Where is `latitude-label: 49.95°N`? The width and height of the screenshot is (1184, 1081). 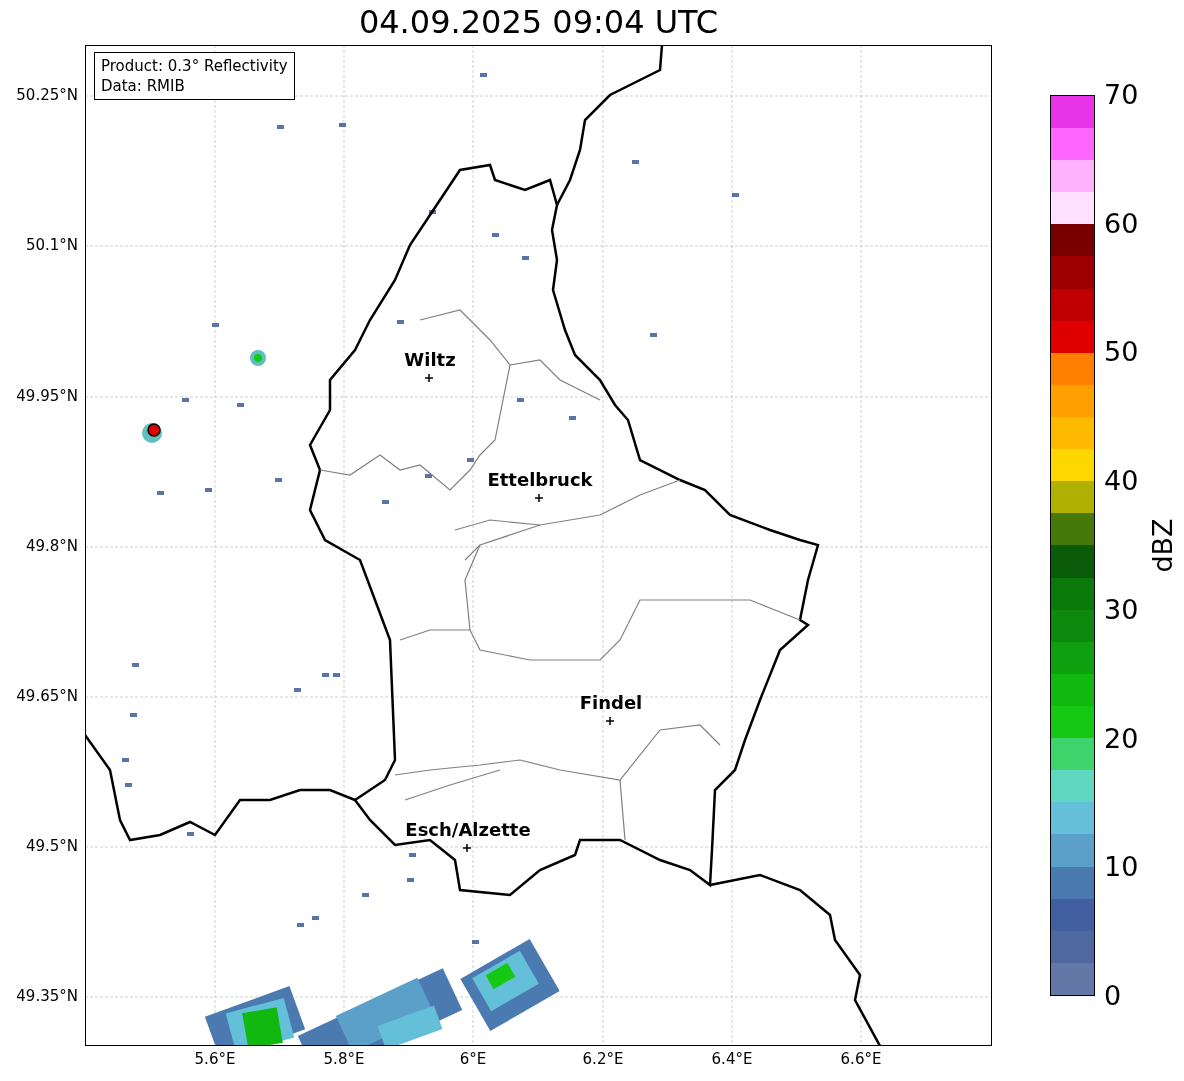
latitude-label: 49.95°N is located at coordinates (47, 396).